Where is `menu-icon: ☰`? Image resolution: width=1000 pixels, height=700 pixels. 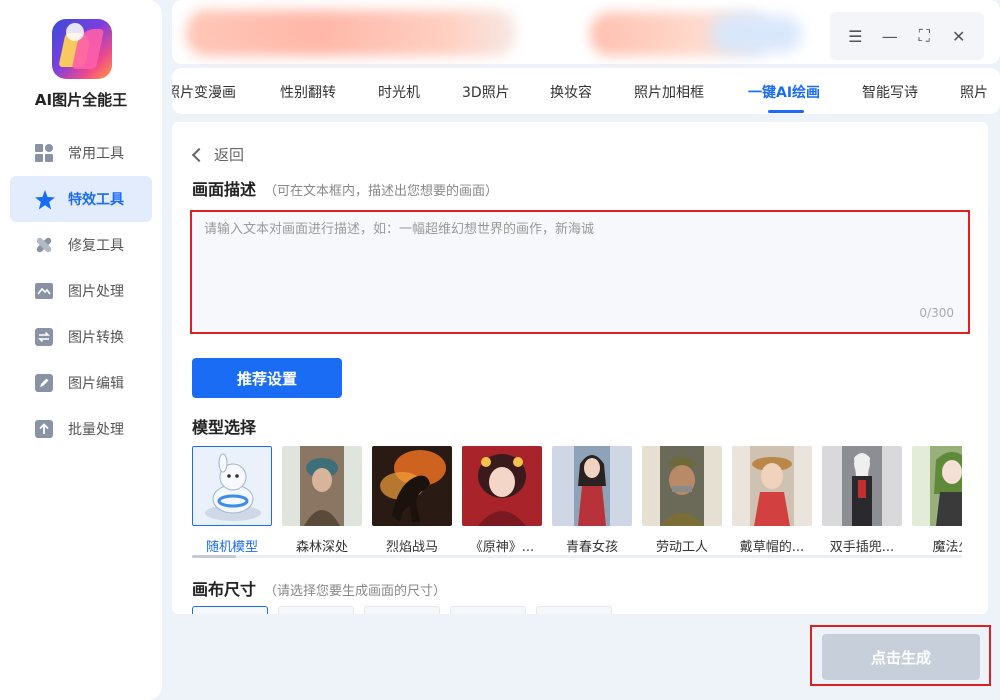 menu-icon: ☰ is located at coordinates (855, 36).